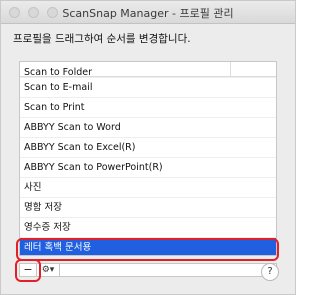 This screenshot has height=295, width=320. What do you see at coordinates (43, 207) in the screenshot?
I see `profile-row-label: 명함 저장` at bounding box center [43, 207].